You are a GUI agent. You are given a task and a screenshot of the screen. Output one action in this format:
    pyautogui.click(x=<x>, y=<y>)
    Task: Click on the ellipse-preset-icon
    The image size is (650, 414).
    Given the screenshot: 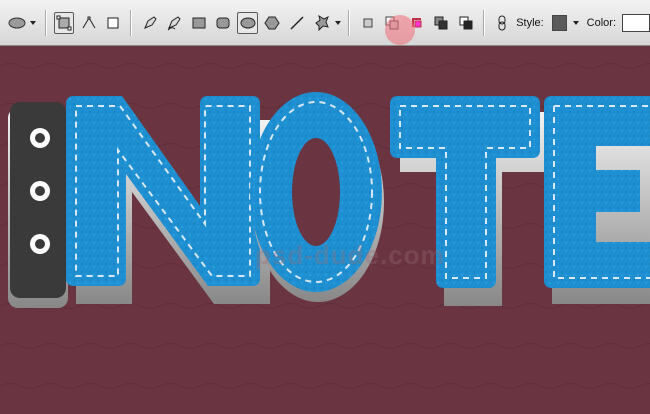 What is the action you would take?
    pyautogui.click(x=17, y=22)
    